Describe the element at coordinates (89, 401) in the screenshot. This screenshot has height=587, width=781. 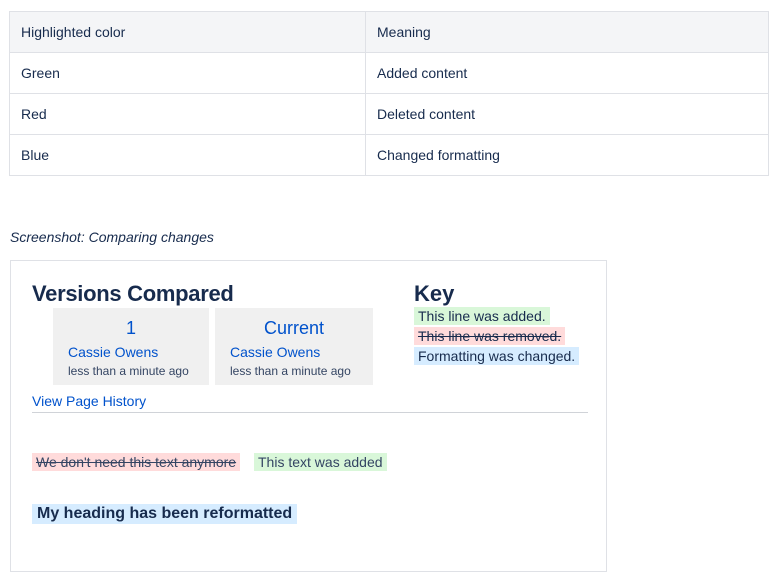
I see `view-page-history-link: View Page History` at that location.